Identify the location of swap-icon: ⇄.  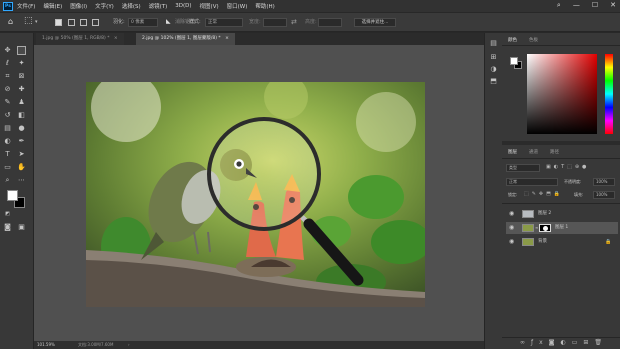
(294, 22).